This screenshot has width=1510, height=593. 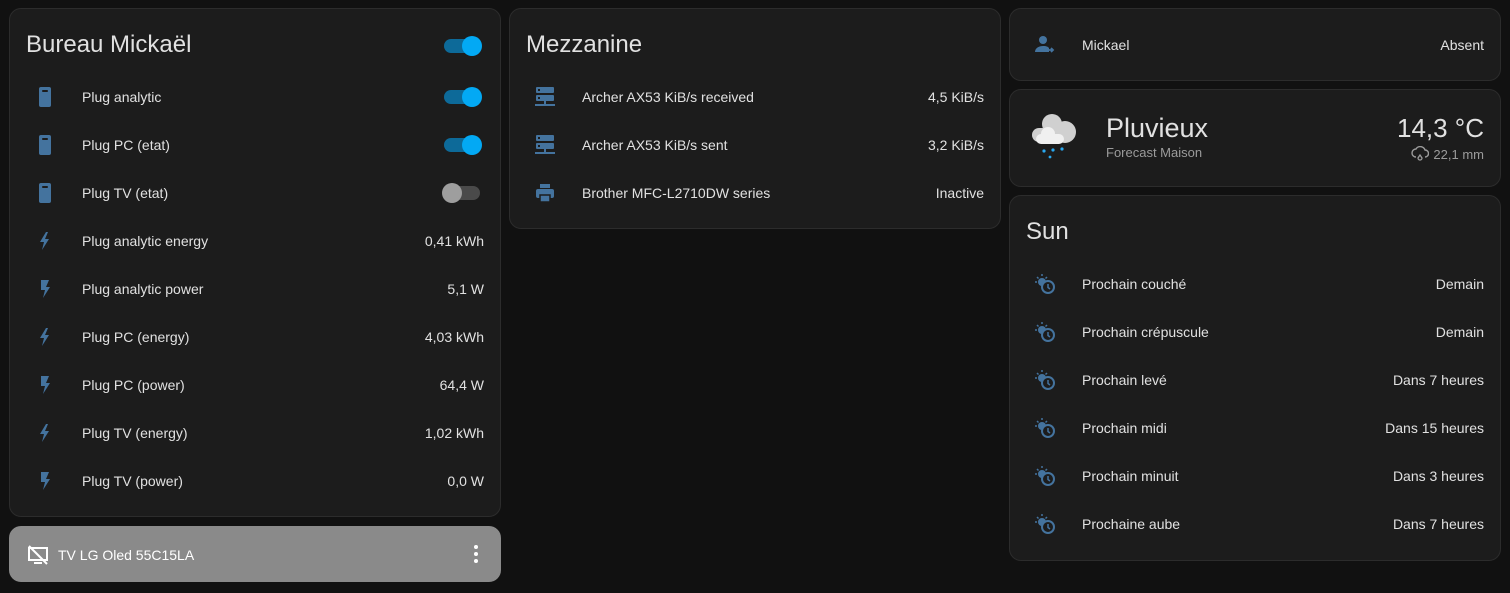 I want to click on entity-label: Archer AX53 KiB/s received, so click(x=668, y=97).